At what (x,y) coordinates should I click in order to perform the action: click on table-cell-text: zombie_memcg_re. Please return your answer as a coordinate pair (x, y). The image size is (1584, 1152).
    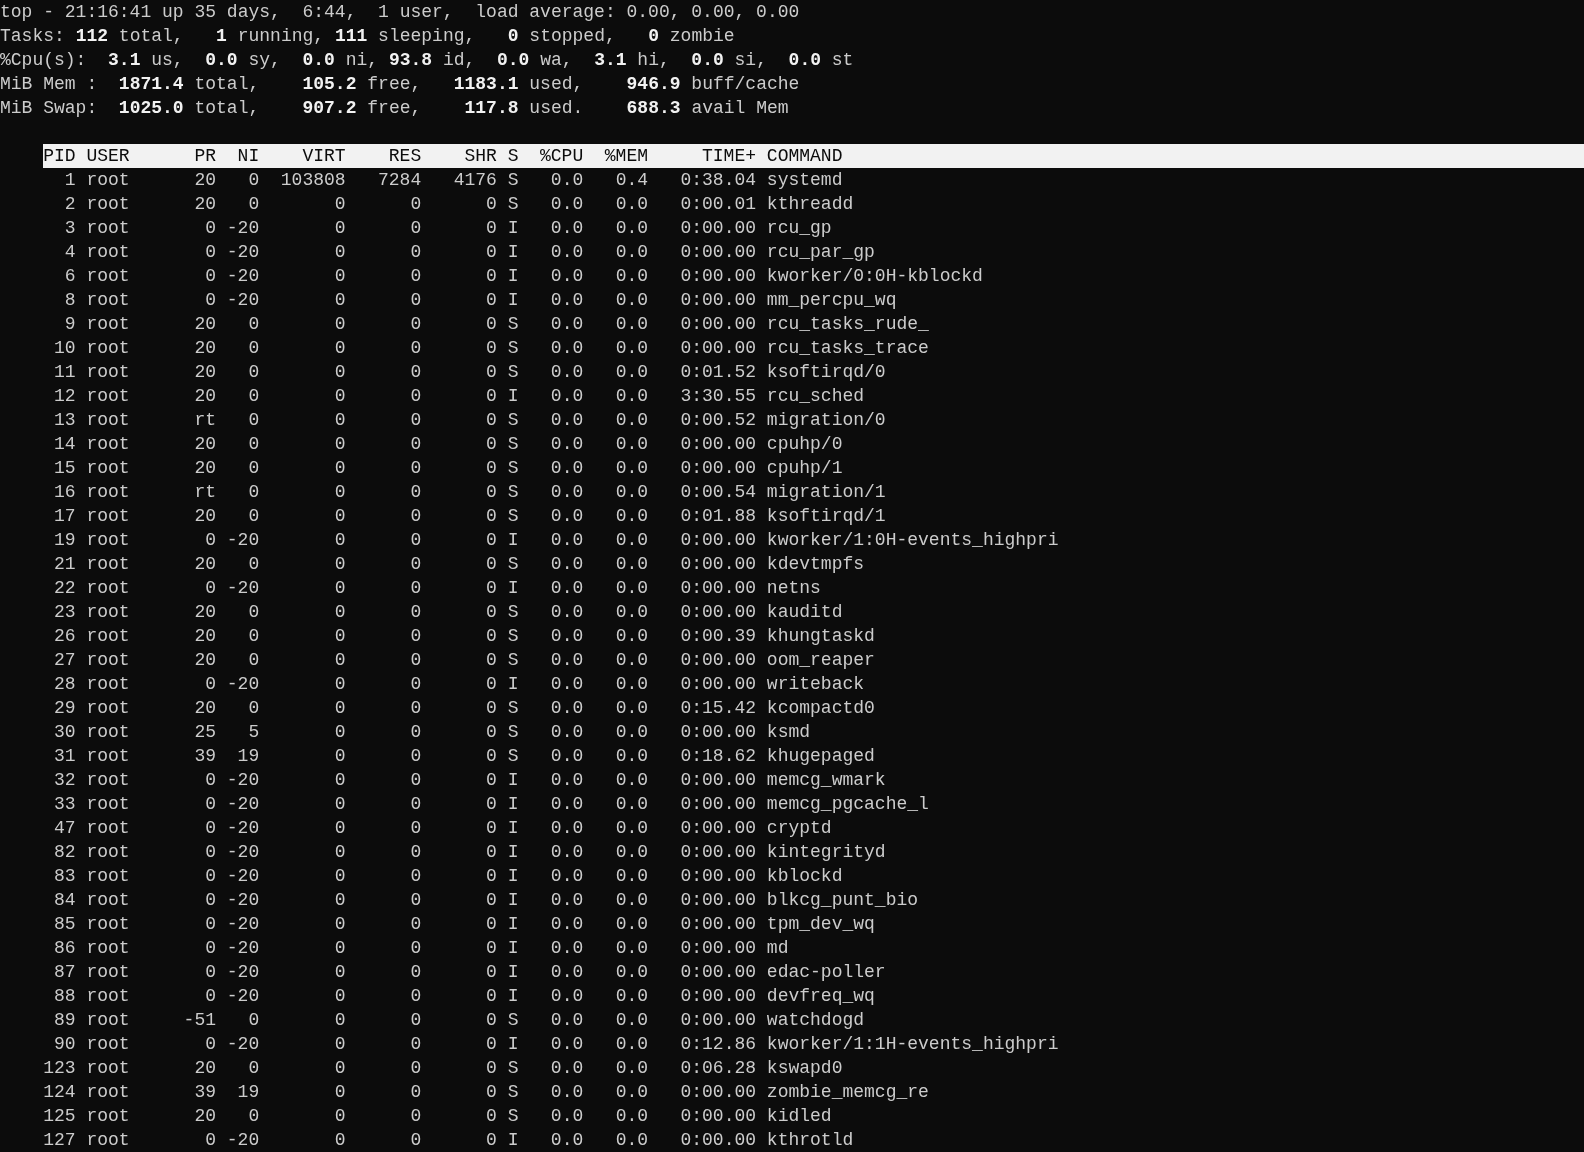
    Looking at the image, I should click on (847, 1092).